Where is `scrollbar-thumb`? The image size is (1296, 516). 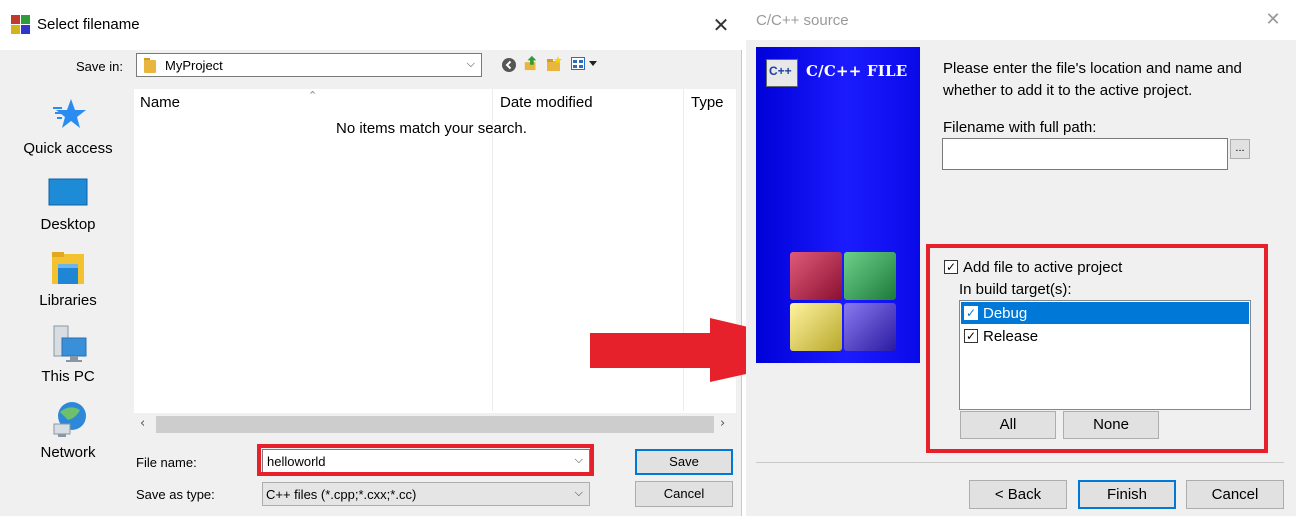
scrollbar-thumb is located at coordinates (435, 424).